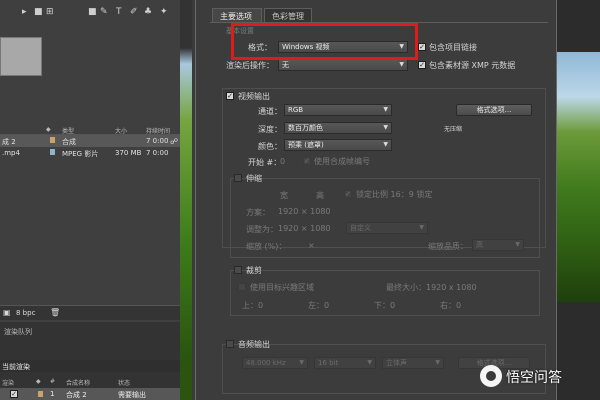 The image size is (600, 400). What do you see at coordinates (282, 161) in the screenshot?
I see `start-frame-value: 0` at bounding box center [282, 161].